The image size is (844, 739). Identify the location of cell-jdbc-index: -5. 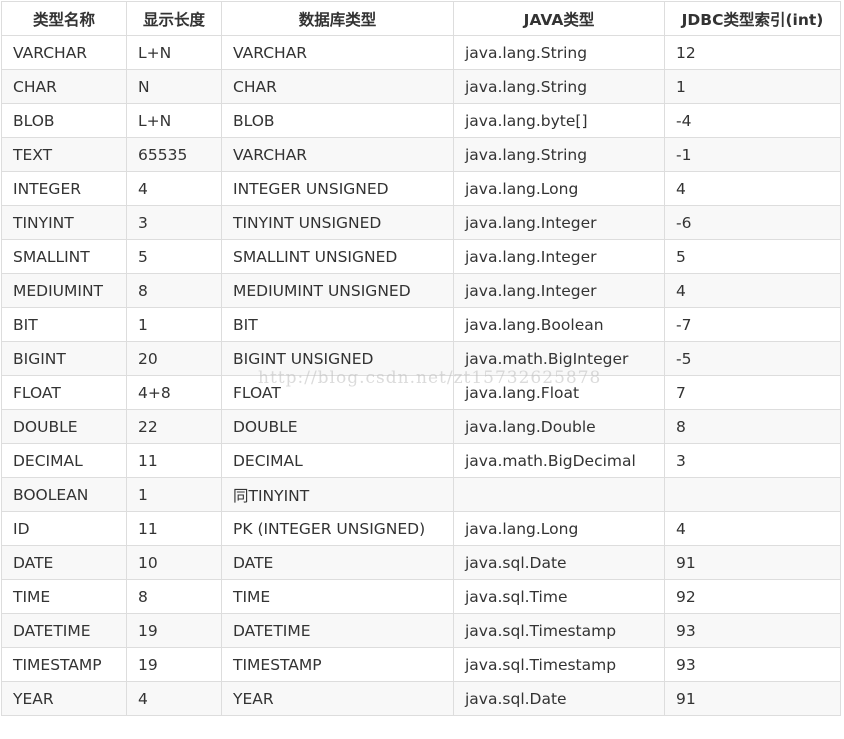
(752, 358).